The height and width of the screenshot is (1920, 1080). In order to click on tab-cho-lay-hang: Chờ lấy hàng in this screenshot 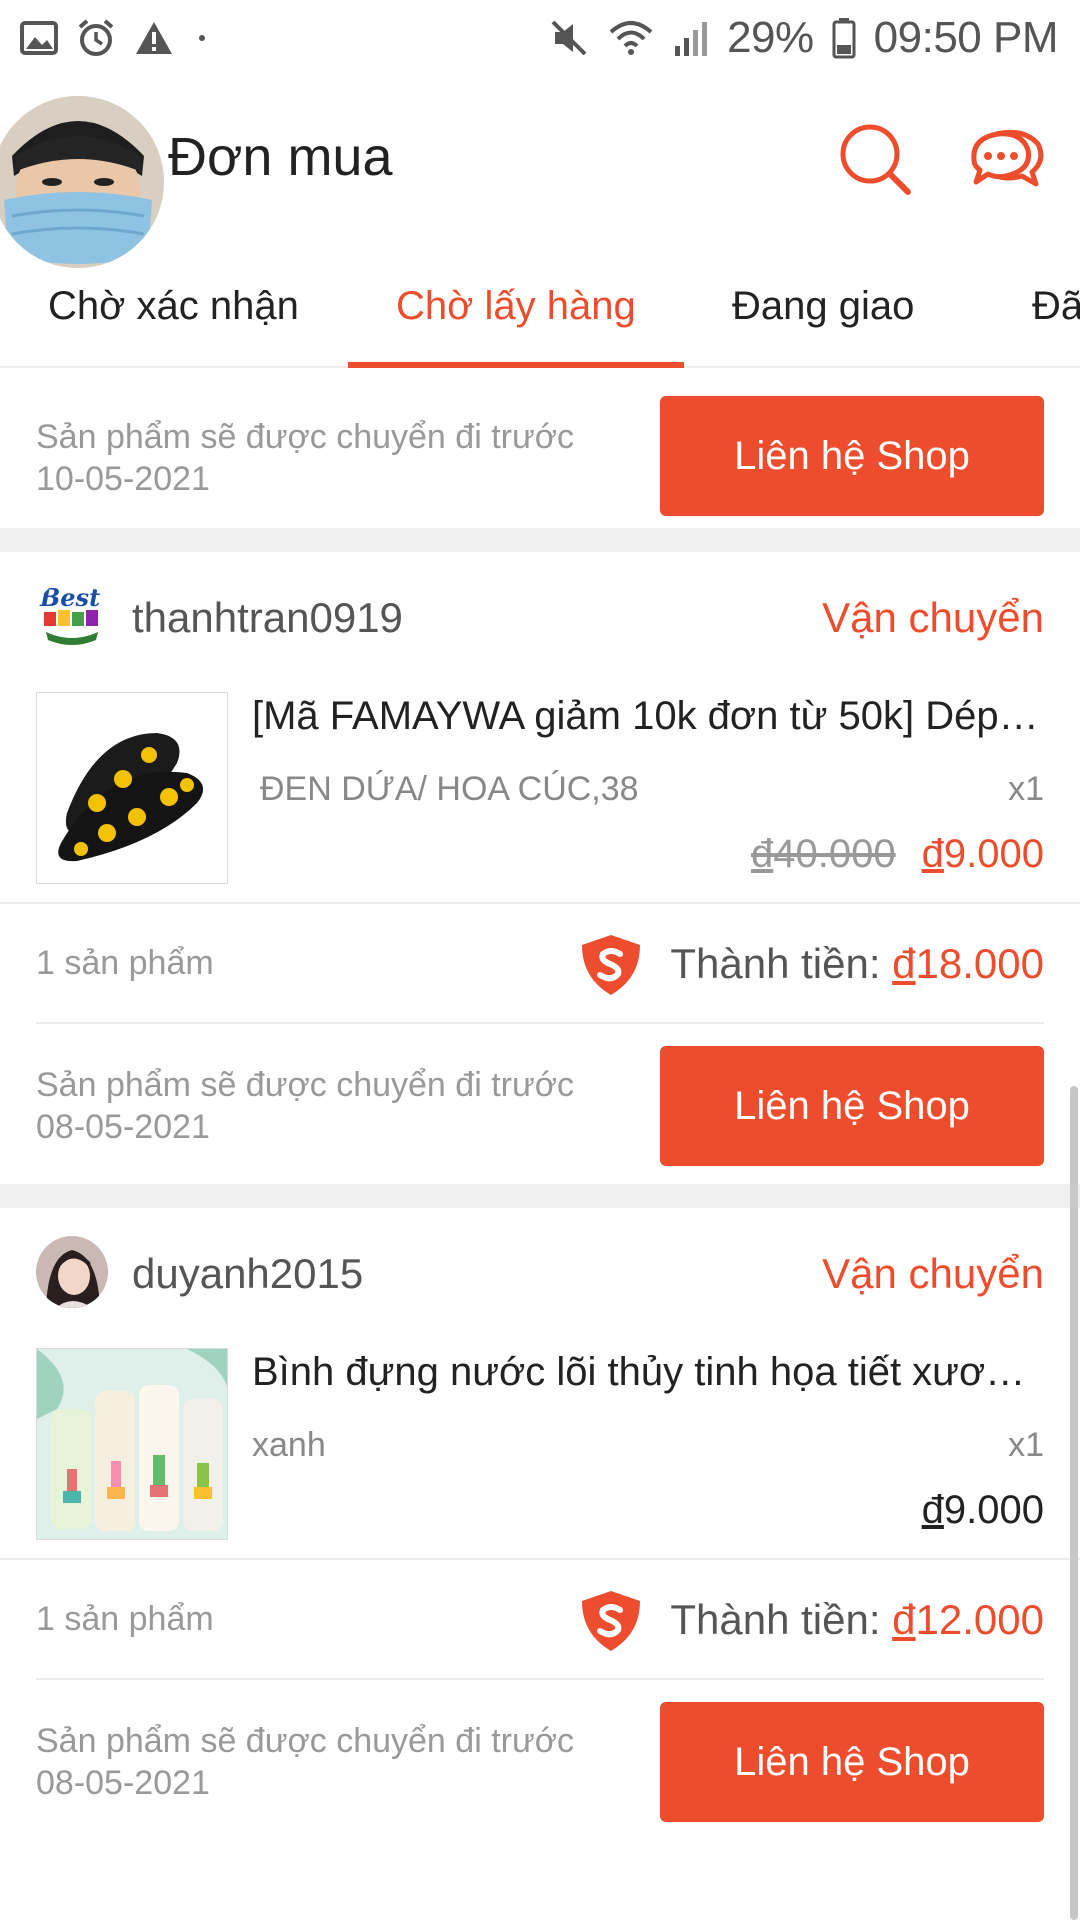, I will do `click(516, 318)`.